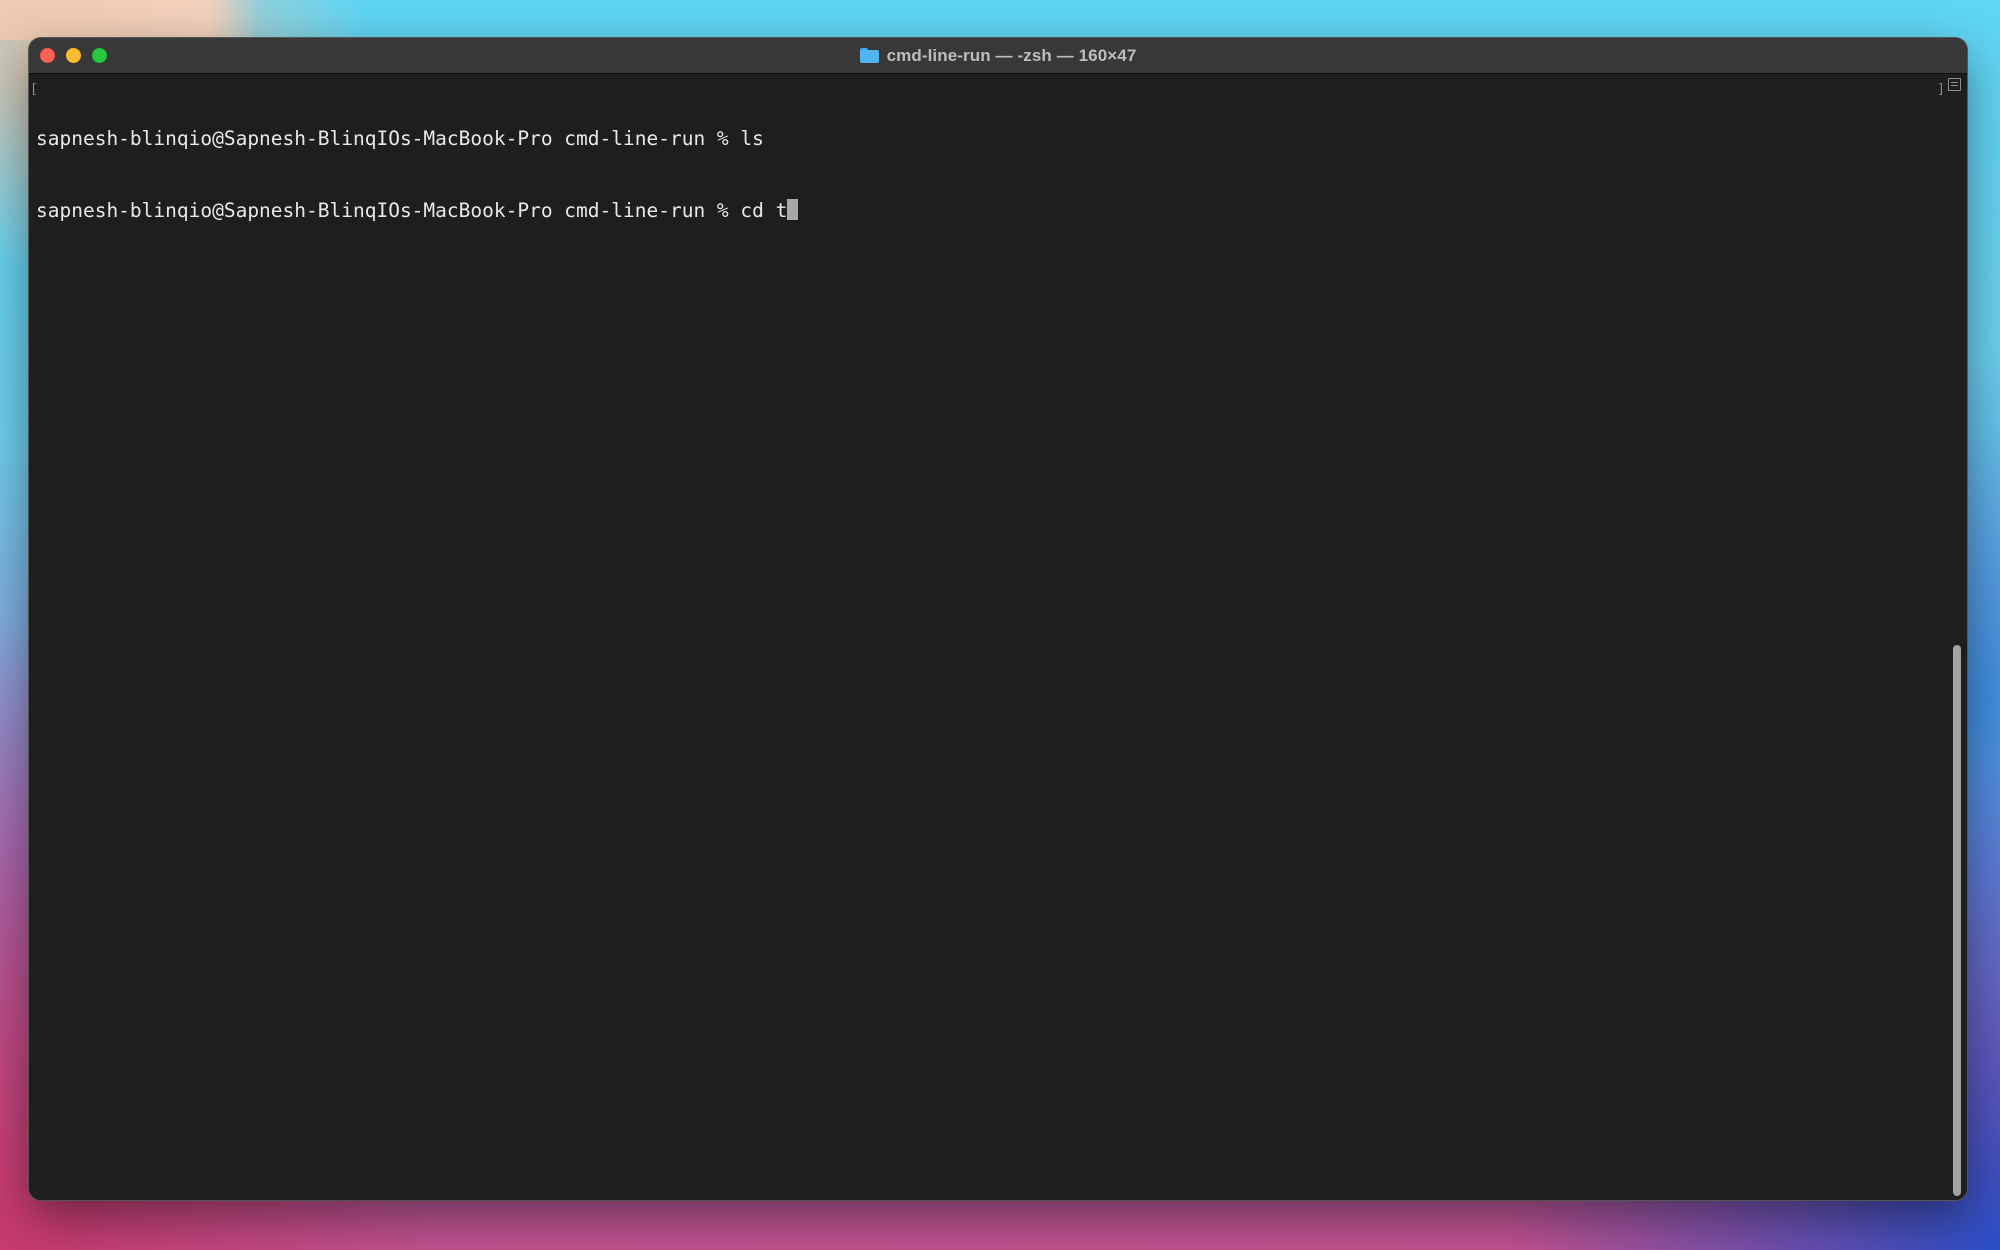 The height and width of the screenshot is (1250, 2000). I want to click on marks-menu-icon, so click(1954, 84).